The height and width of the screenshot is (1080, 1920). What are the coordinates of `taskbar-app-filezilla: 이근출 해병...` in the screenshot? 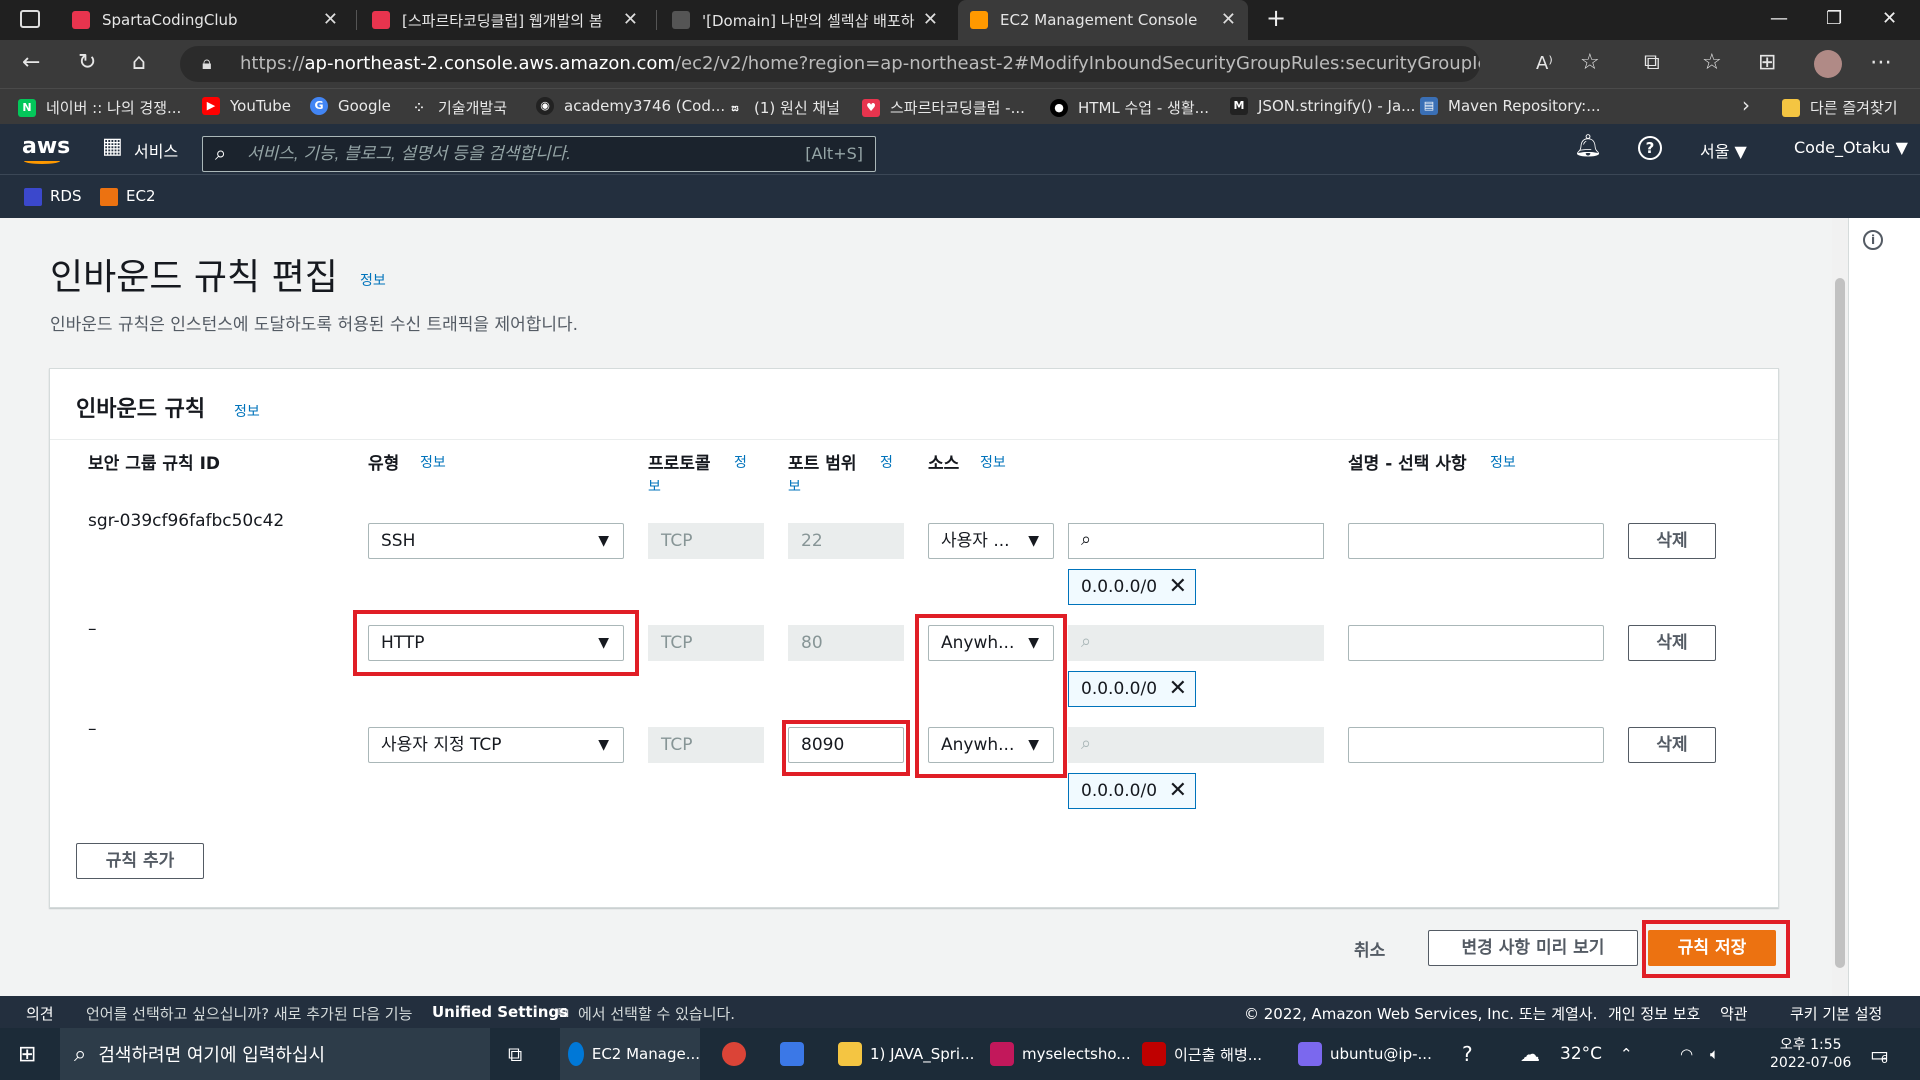 It's located at (1202, 1054).